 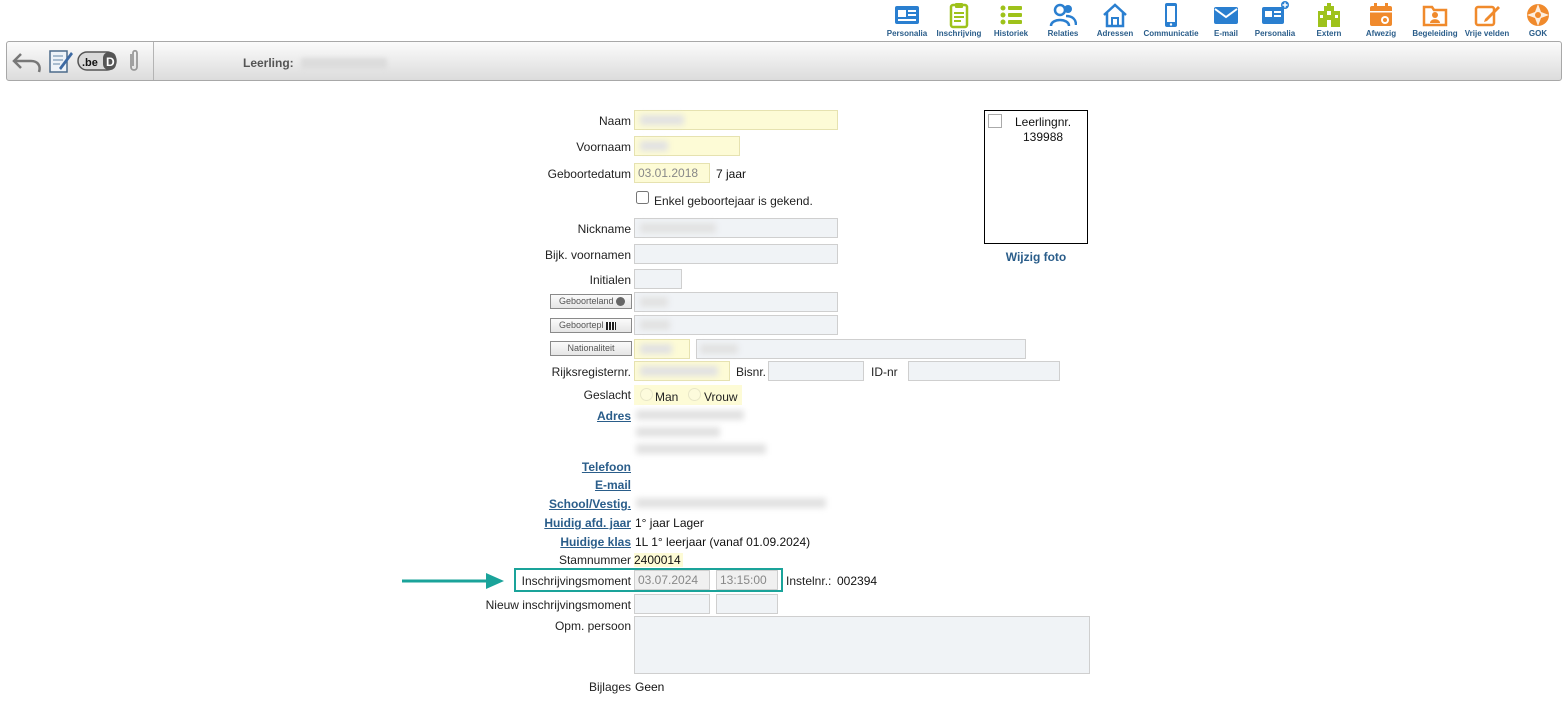 I want to click on id-card-icon, so click(x=907, y=15).